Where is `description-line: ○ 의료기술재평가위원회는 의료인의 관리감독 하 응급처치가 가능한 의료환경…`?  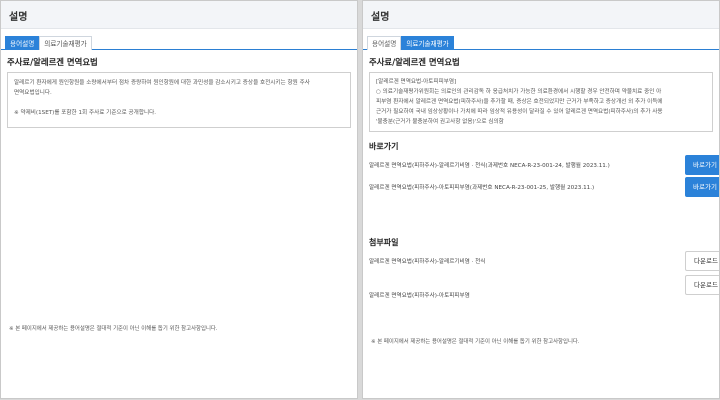 description-line: ○ 의료기술재평가위원회는 의료인의 관리감독 하 응급처치가 가능한 의료환경… is located at coordinates (519, 92).